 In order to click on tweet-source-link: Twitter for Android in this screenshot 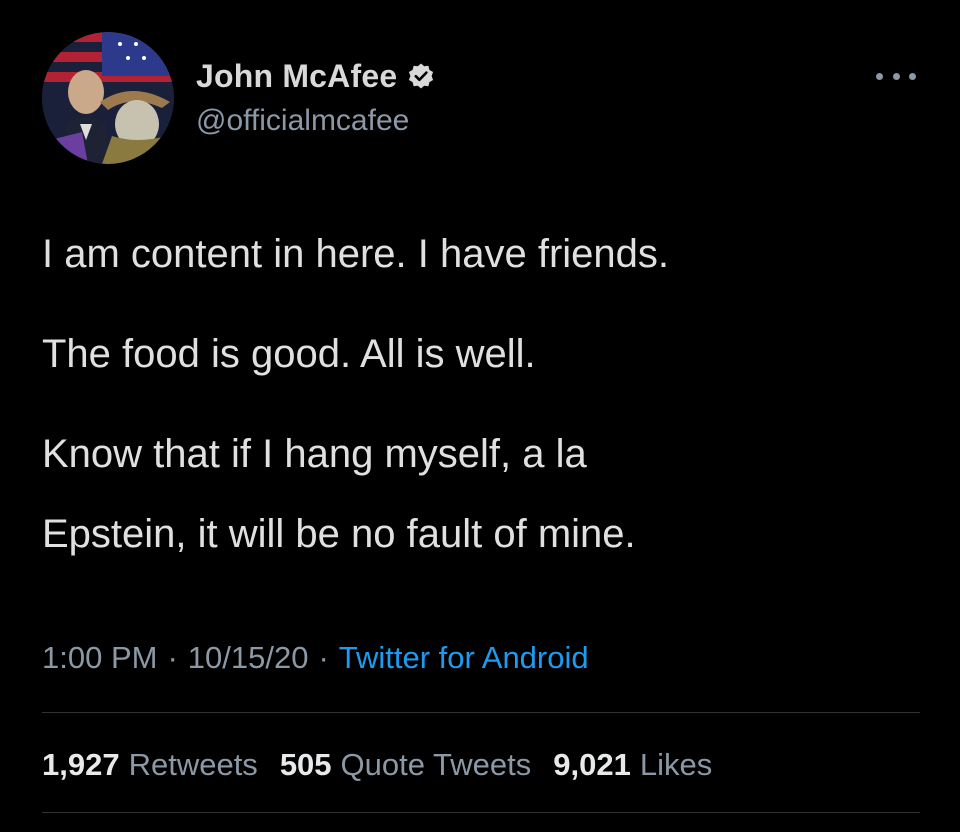, I will do `click(464, 658)`.